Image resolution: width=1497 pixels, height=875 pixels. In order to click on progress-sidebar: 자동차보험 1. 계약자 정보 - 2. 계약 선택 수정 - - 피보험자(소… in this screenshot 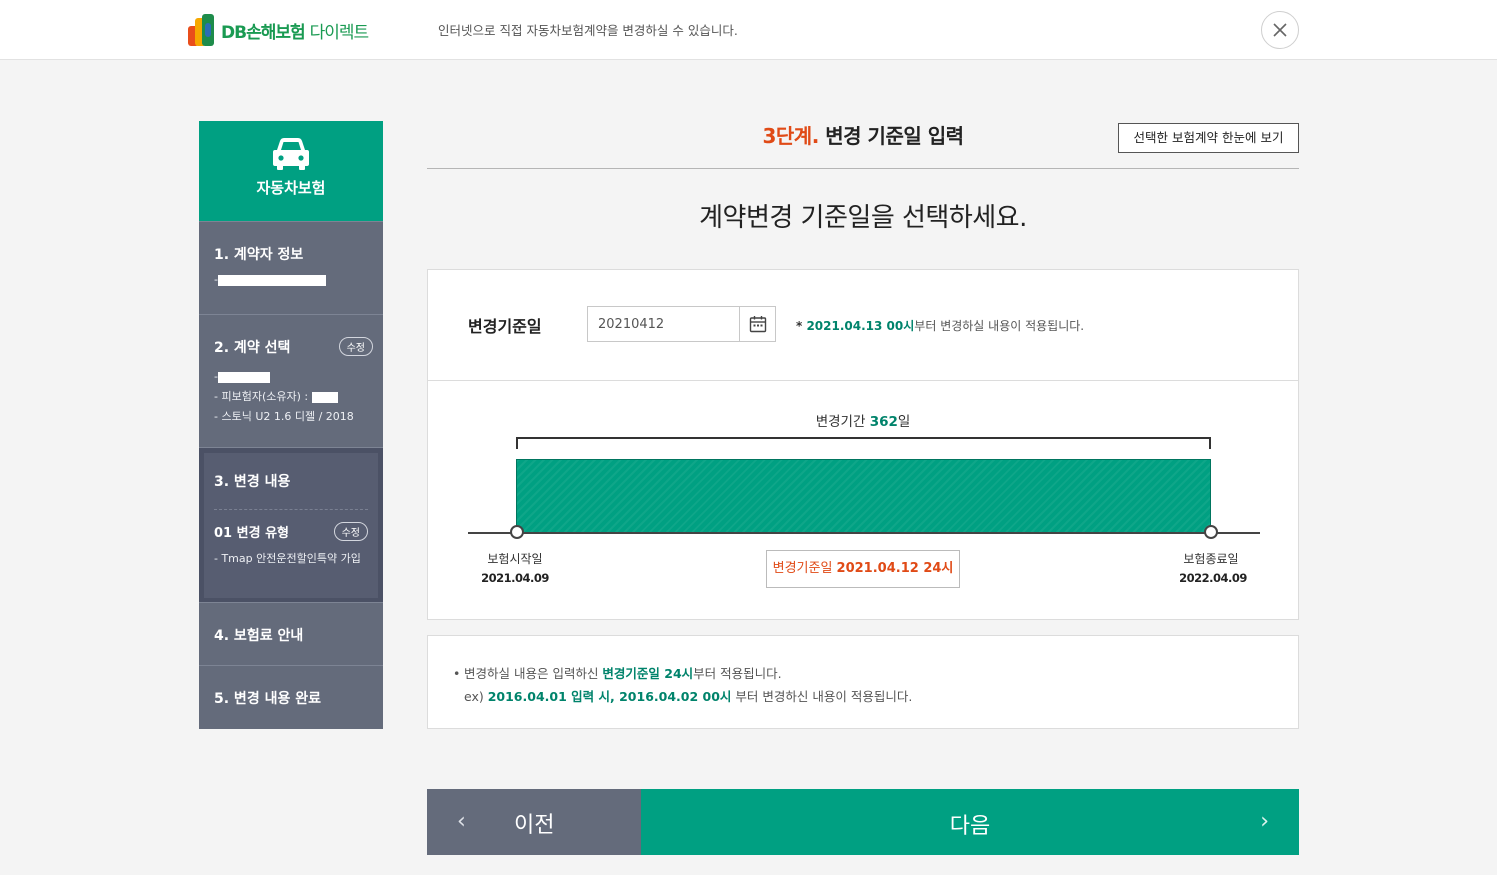, I will do `click(291, 425)`.